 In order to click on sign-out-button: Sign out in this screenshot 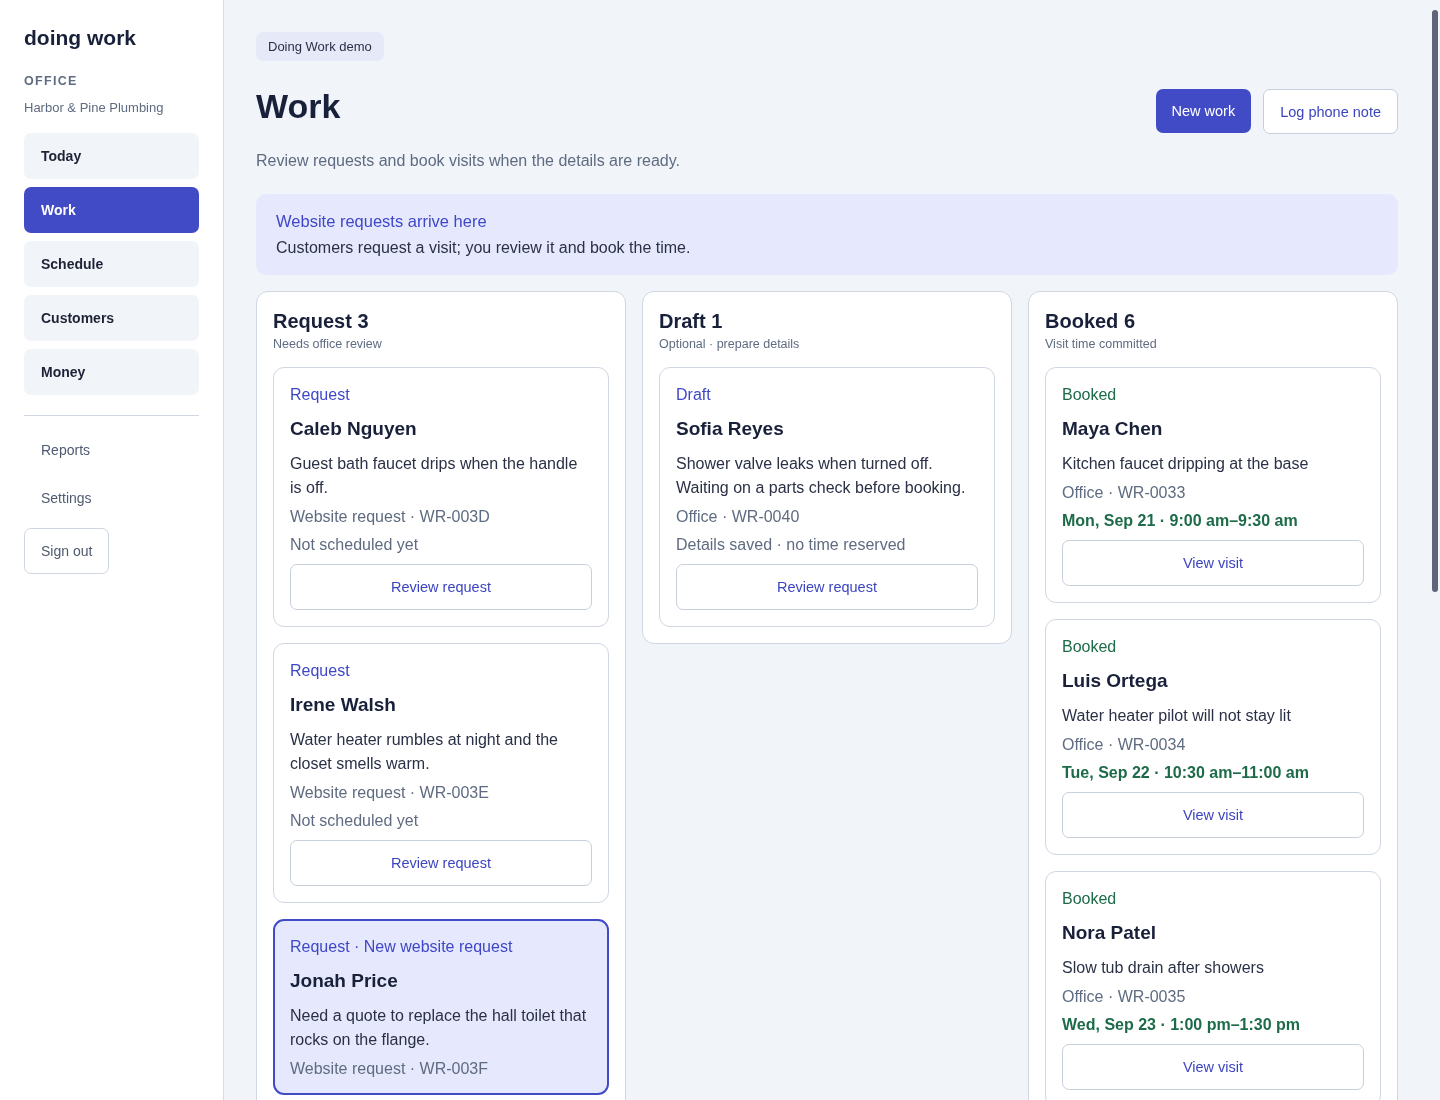, I will do `click(67, 551)`.